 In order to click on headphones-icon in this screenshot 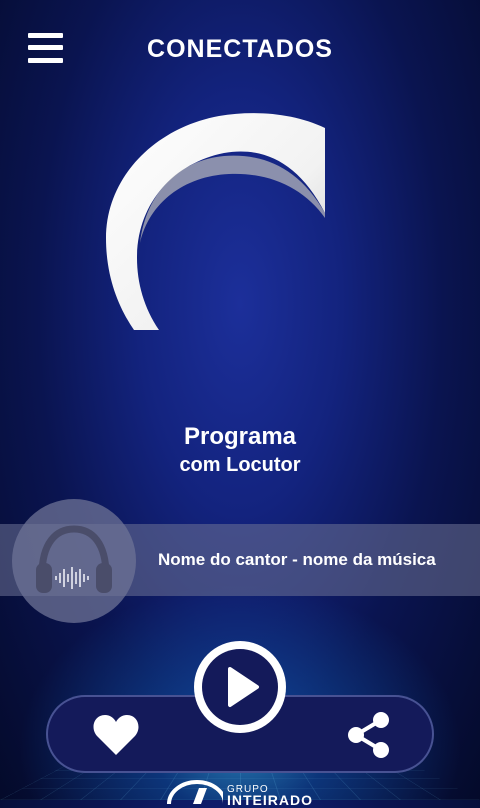, I will do `click(74, 559)`.